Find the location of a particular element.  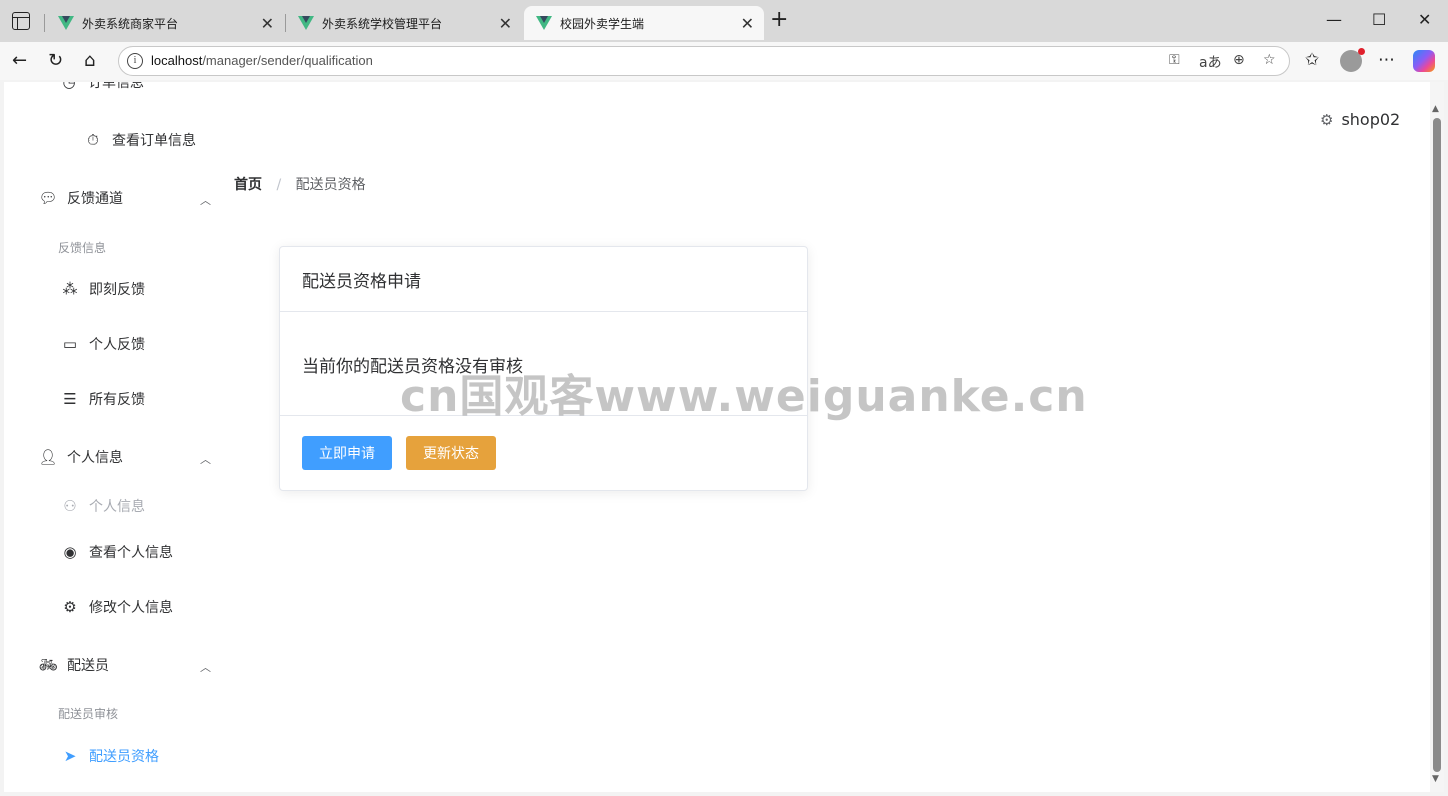

sidebar-item-all-feedback: ☰ 所有反馈 is located at coordinates (103, 399).